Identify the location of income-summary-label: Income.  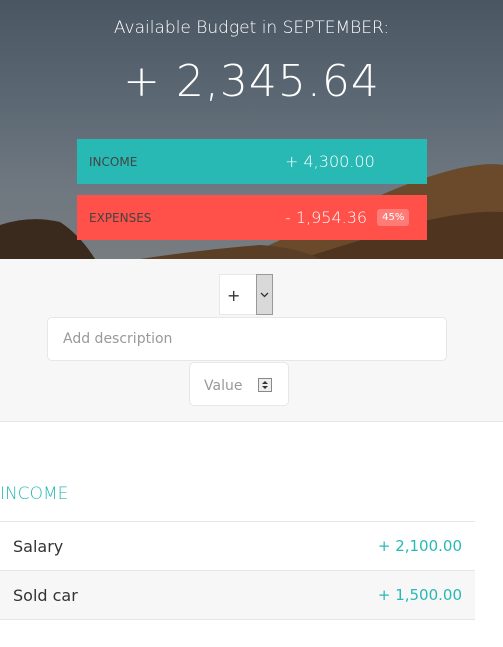
(113, 161).